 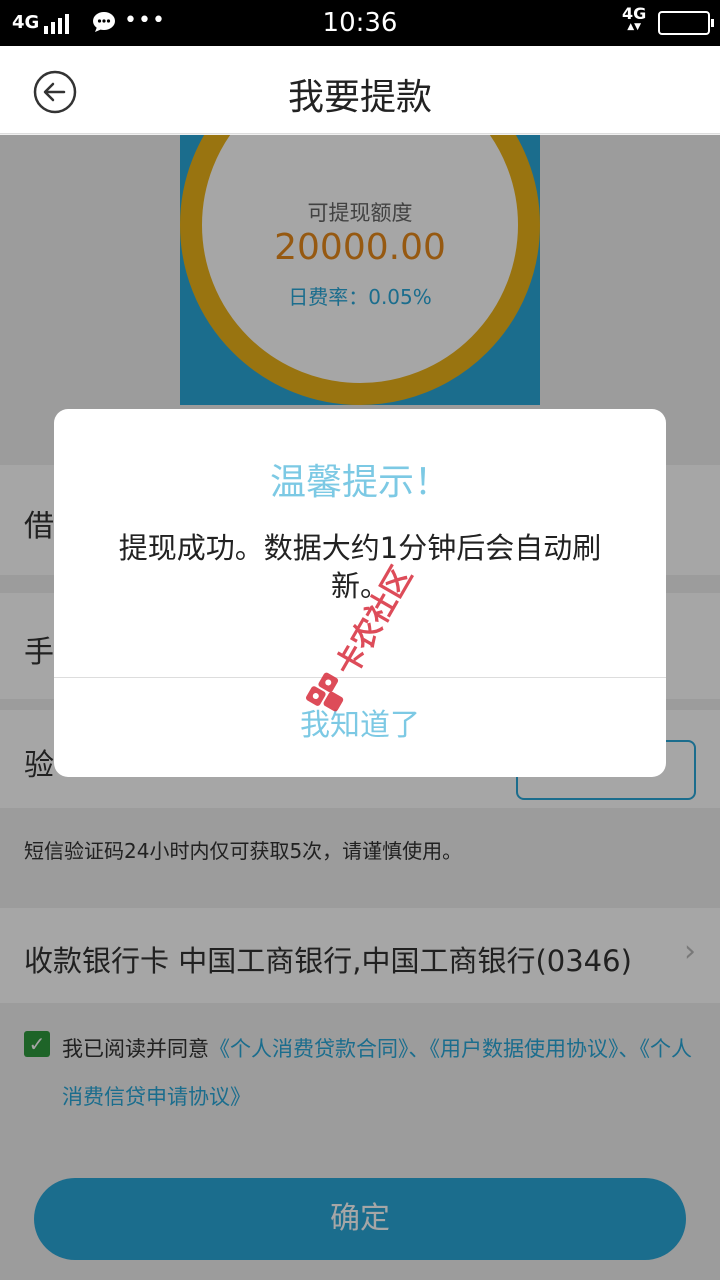 What do you see at coordinates (360, 727) in the screenshot?
I see `dialog-ok-button: 我知道了` at bounding box center [360, 727].